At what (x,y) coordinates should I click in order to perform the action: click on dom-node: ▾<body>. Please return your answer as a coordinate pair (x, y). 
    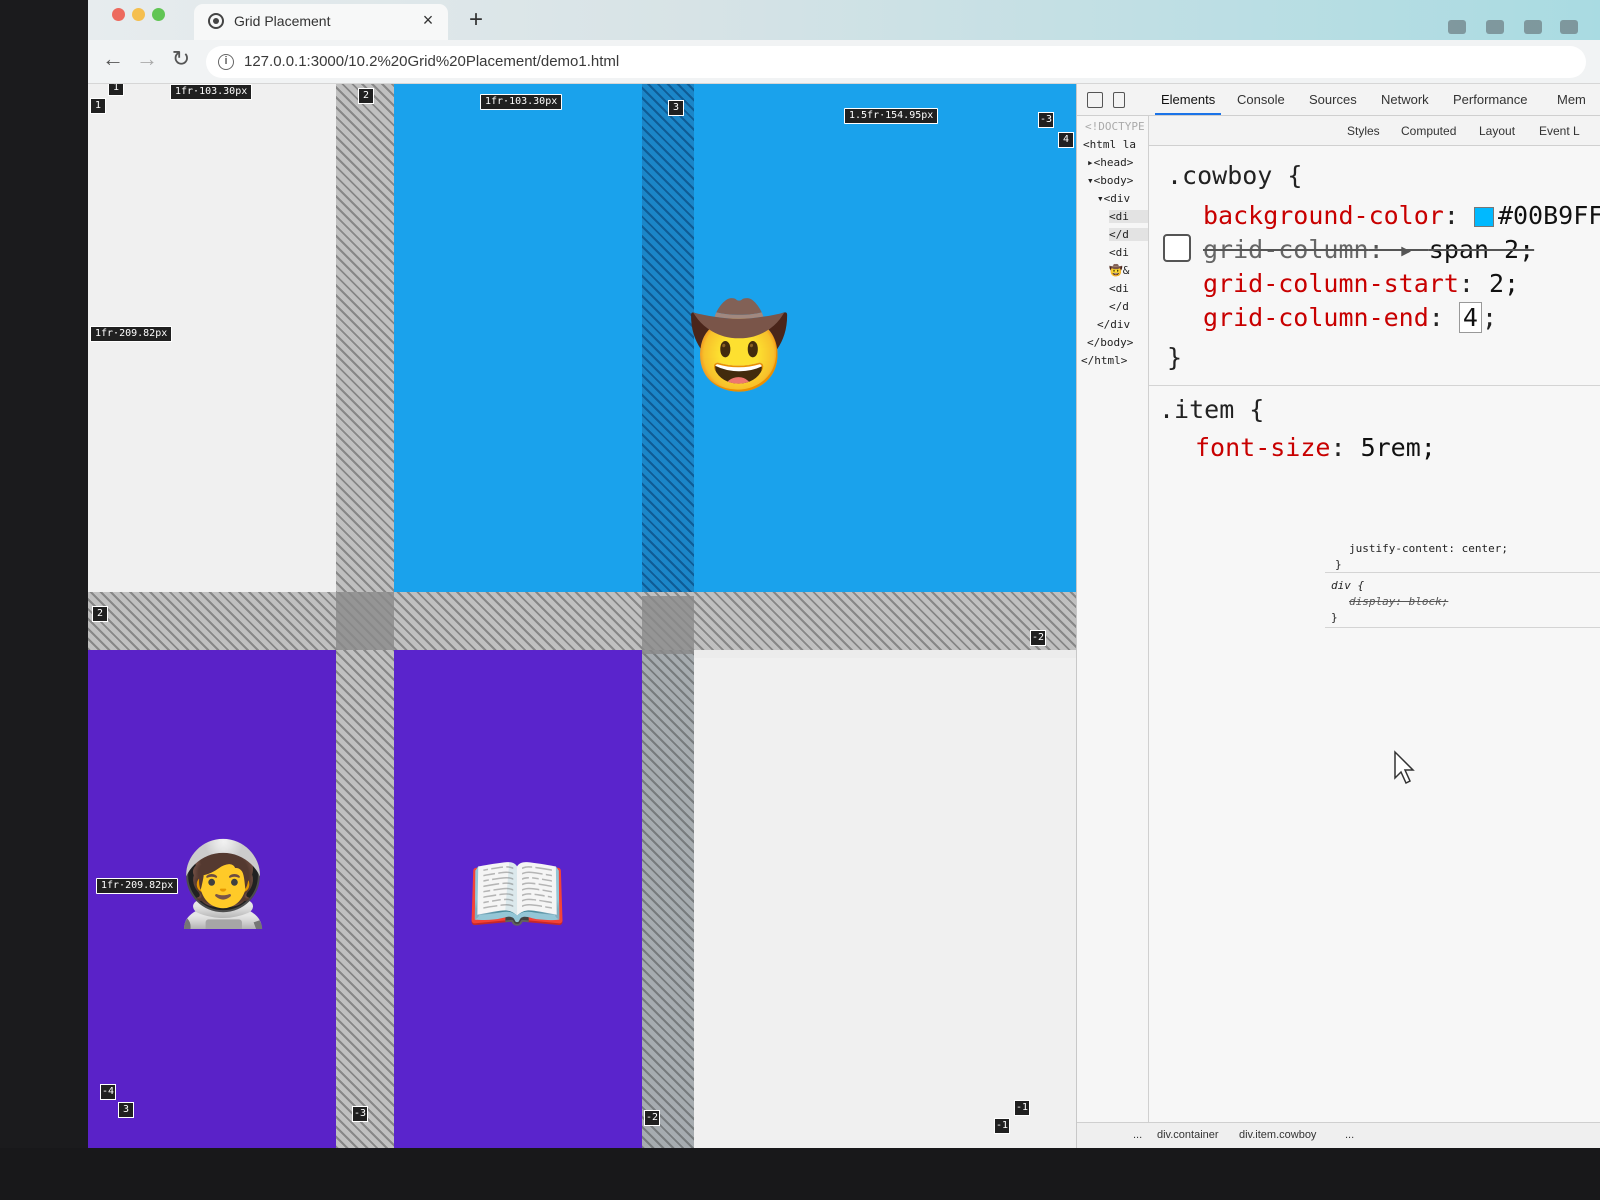
    Looking at the image, I should click on (1110, 180).